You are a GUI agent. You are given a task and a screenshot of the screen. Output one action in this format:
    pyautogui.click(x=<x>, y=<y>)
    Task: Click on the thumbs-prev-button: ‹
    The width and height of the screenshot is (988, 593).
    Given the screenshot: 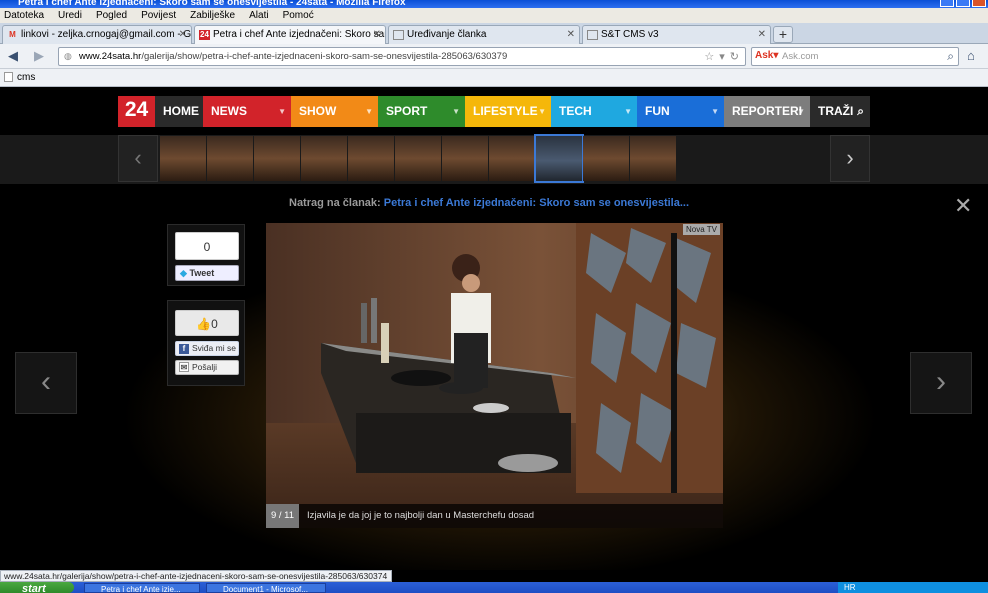 What is the action you would take?
    pyautogui.click(x=138, y=158)
    